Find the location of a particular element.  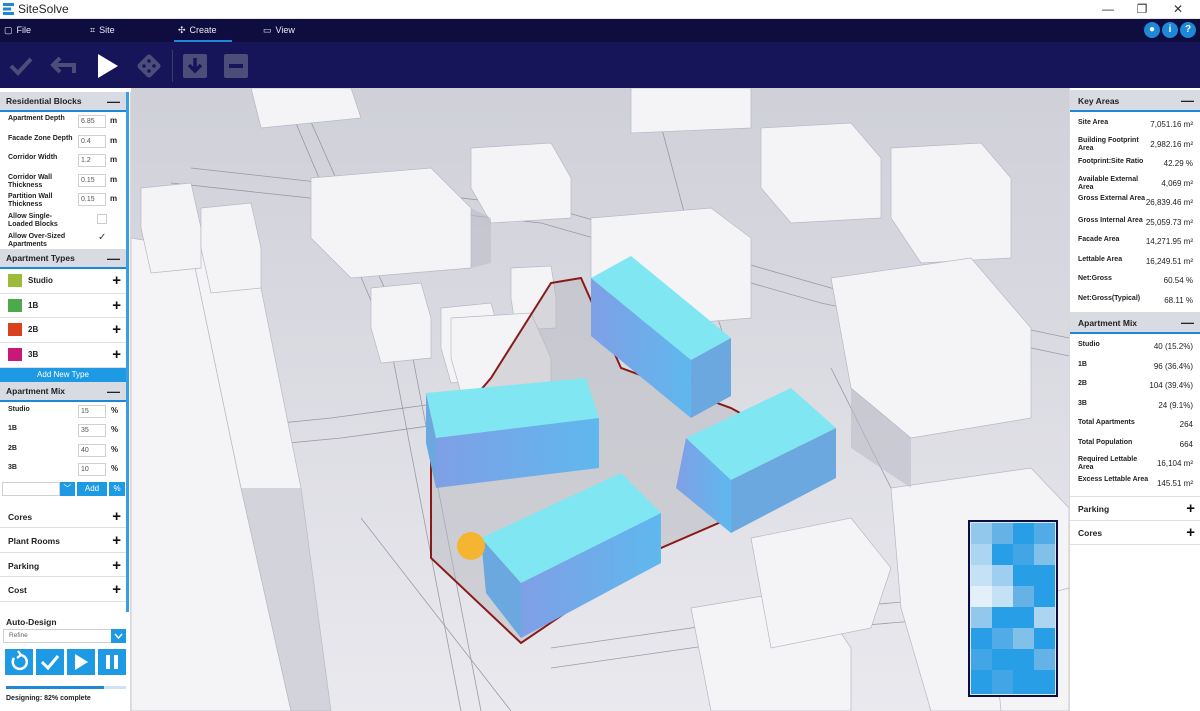

mix-row-3b: 3B 10 % is located at coordinates (63, 470).